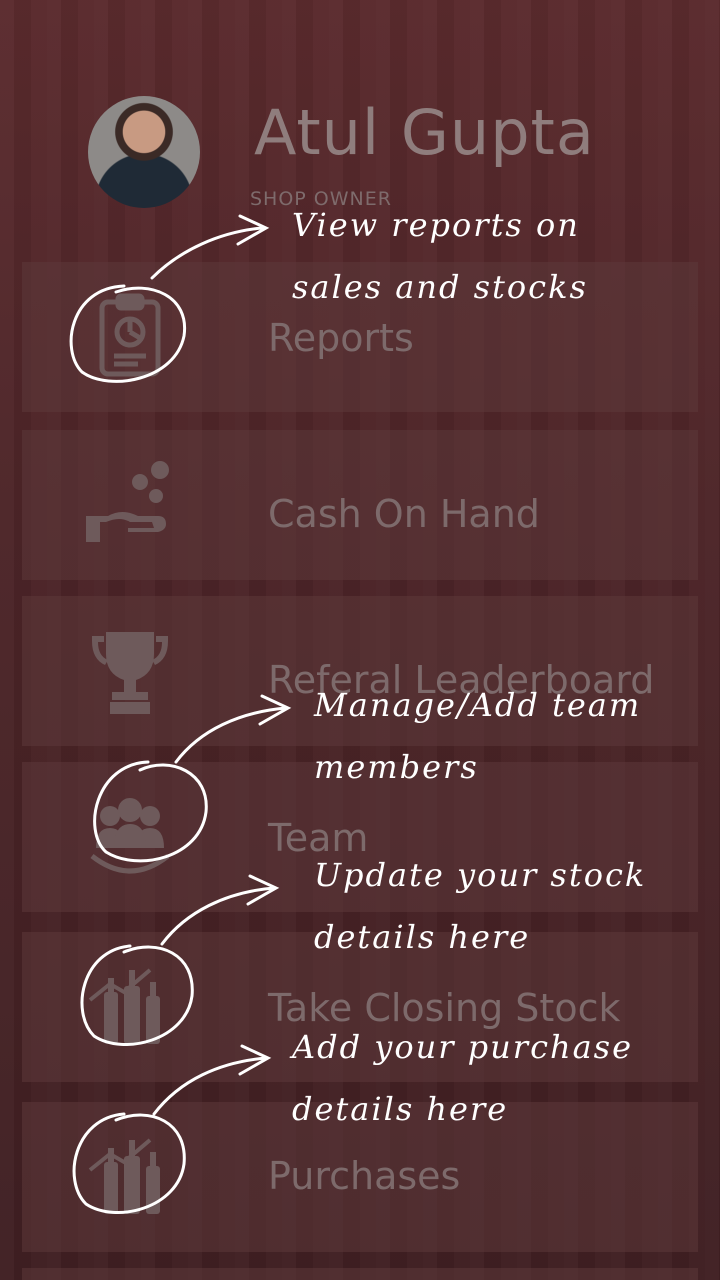 The image size is (720, 1280). What do you see at coordinates (440, 287) in the screenshot?
I see `annotation-reports-line2: sales and stocks` at bounding box center [440, 287].